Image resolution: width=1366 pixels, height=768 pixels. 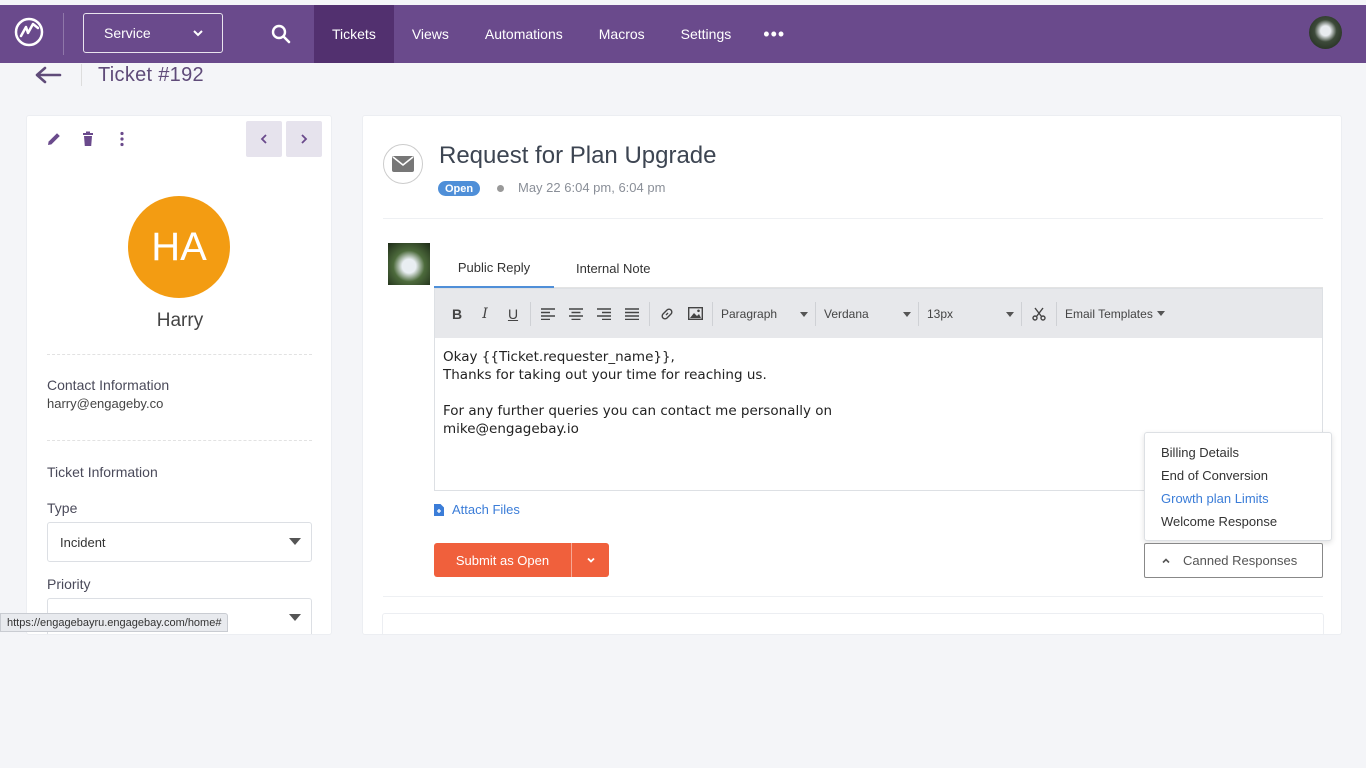 I want to click on canned-responses-button: Canned Responses, so click(x=1233, y=560).